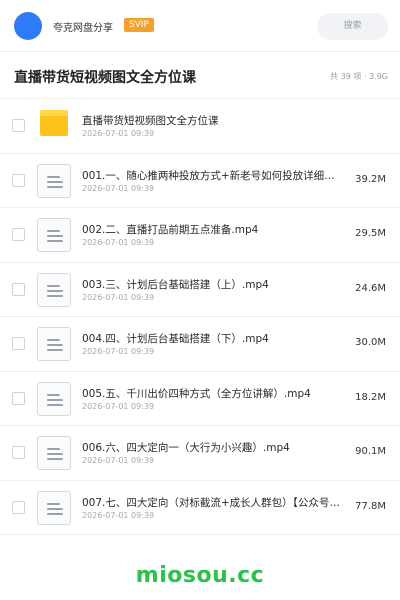 The image size is (400, 600). Describe the element at coordinates (370, 451) in the screenshot. I see `file-size: 90.1M` at that location.